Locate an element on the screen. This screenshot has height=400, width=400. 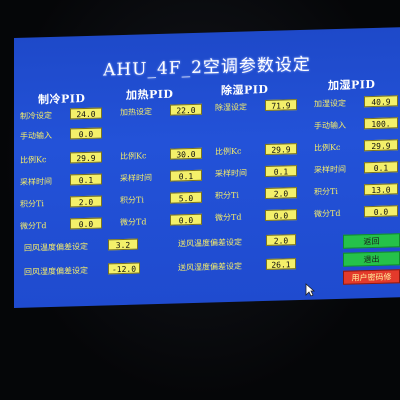
dehumid-kc-label: 比例Kc is located at coordinates (228, 151).